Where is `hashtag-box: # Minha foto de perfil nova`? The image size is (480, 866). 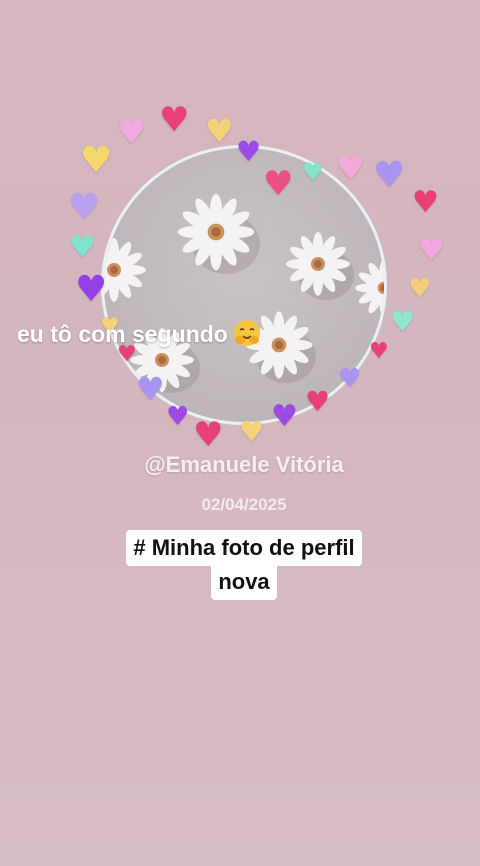 hashtag-box: # Minha foto de perfil nova is located at coordinates (240, 565).